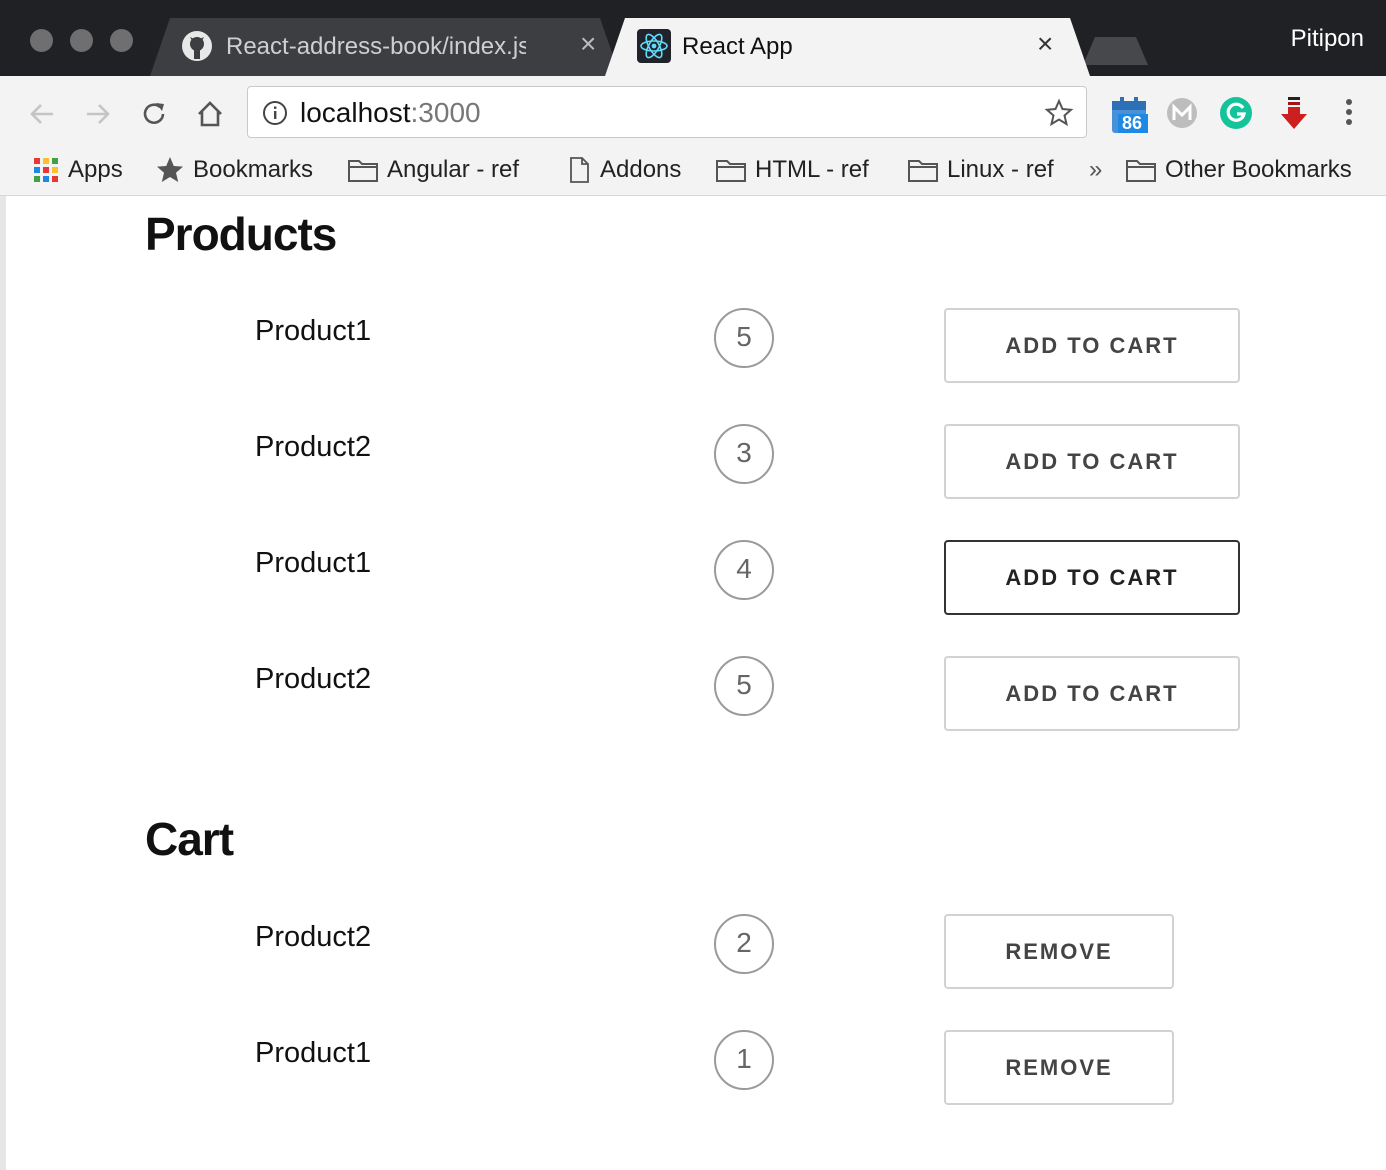 The height and width of the screenshot is (1170, 1386). What do you see at coordinates (376, 46) in the screenshot?
I see `tab-title: React-address-book/index.js a` at bounding box center [376, 46].